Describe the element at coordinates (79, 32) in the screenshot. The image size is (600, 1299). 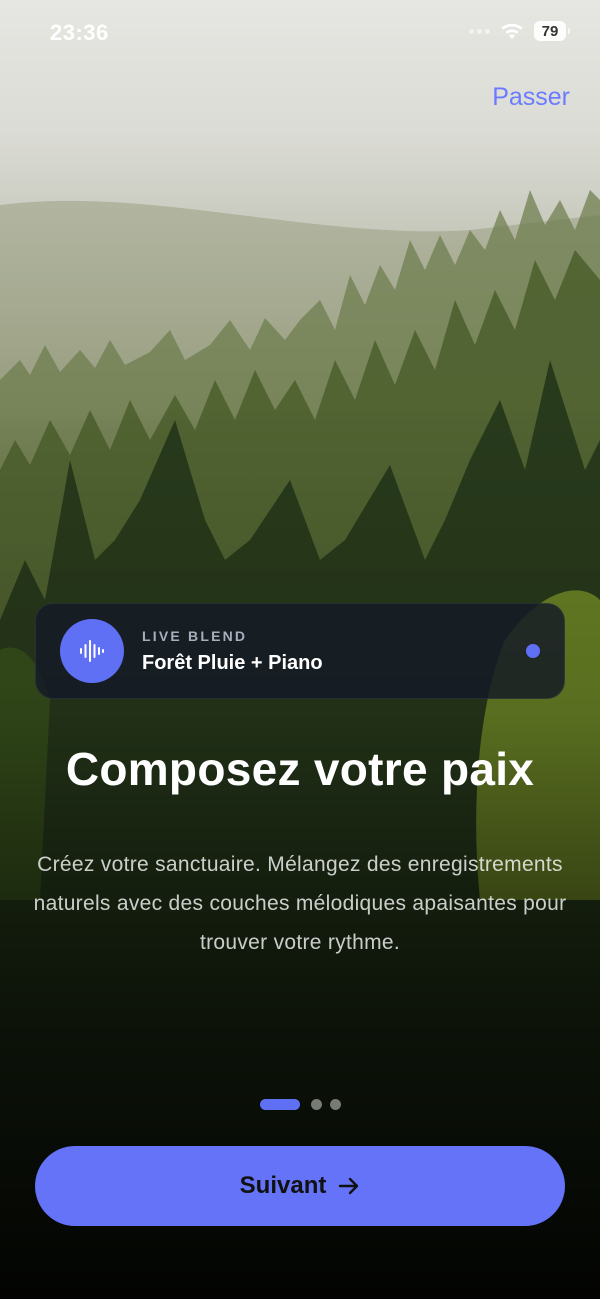
I see `status-time: 23:36` at that location.